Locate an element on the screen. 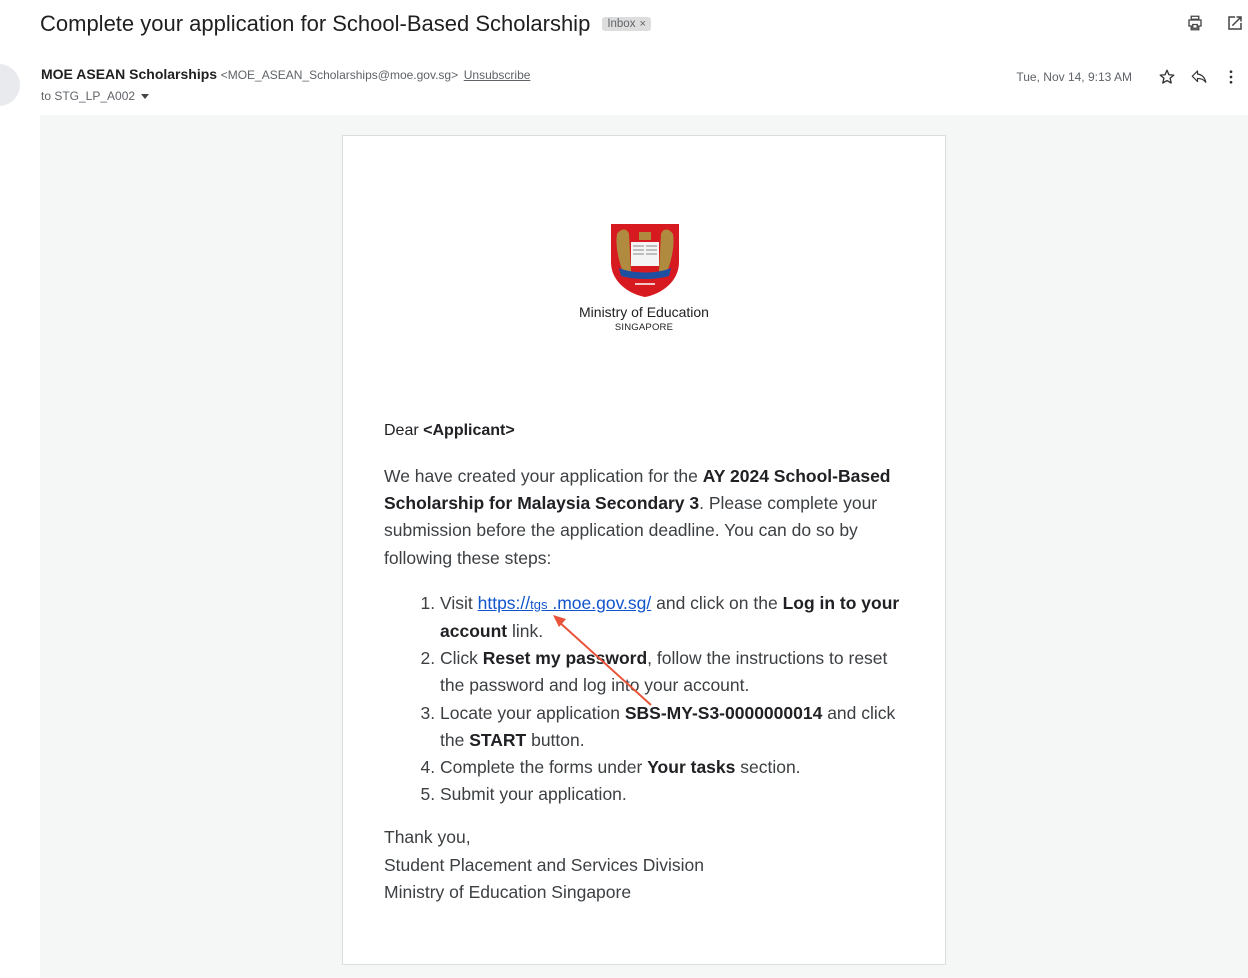 The width and height of the screenshot is (1248, 978). reset-password-text: Reset my password is located at coordinates (565, 658).